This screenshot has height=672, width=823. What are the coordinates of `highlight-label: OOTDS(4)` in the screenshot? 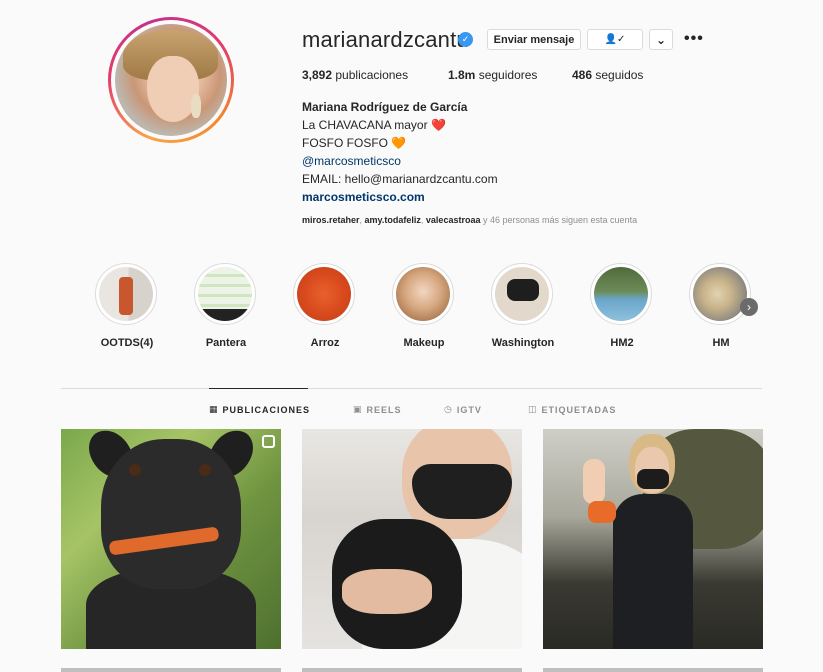 It's located at (127, 343).